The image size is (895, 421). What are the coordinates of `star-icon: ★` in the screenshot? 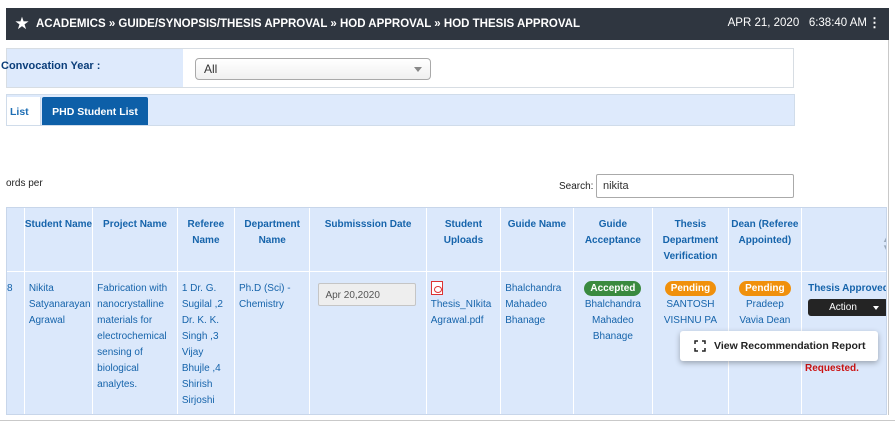 It's located at (22, 24).